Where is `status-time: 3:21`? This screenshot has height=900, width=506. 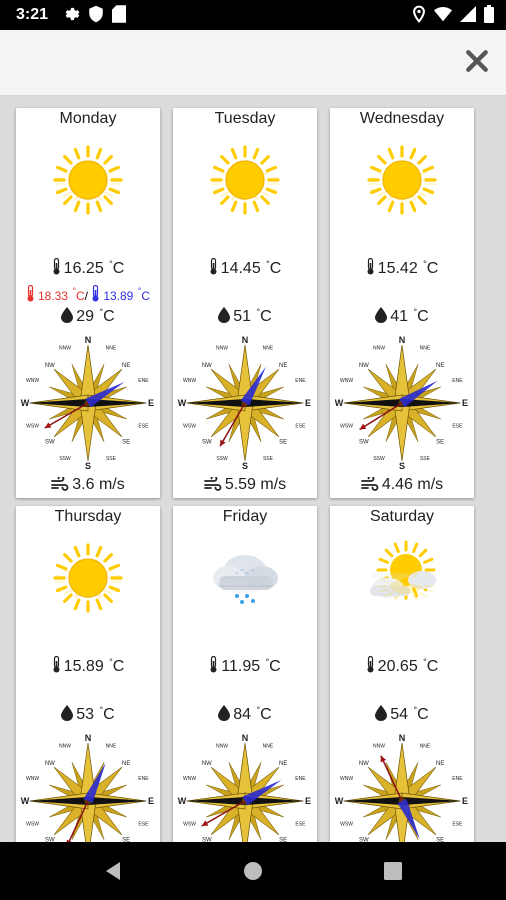
status-time: 3:21 is located at coordinates (32, 14).